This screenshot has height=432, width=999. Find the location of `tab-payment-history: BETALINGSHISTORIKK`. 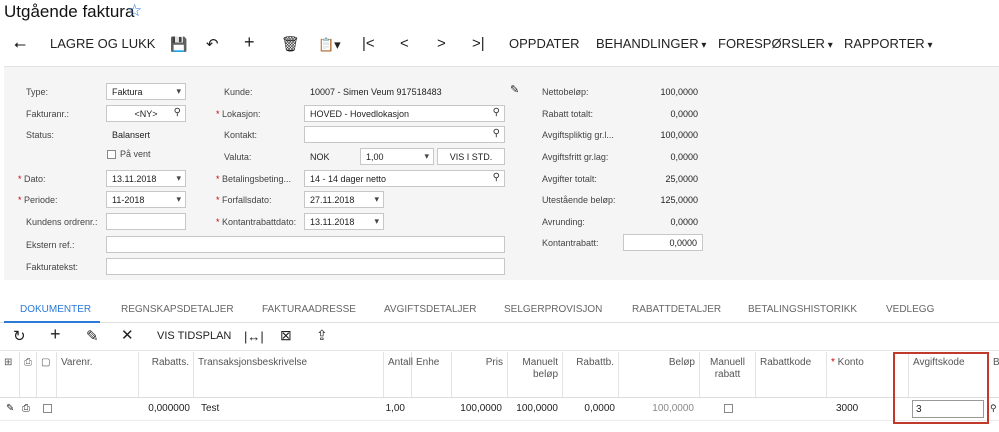

tab-payment-history: BETALINGSHISTORIKK is located at coordinates (802, 309).